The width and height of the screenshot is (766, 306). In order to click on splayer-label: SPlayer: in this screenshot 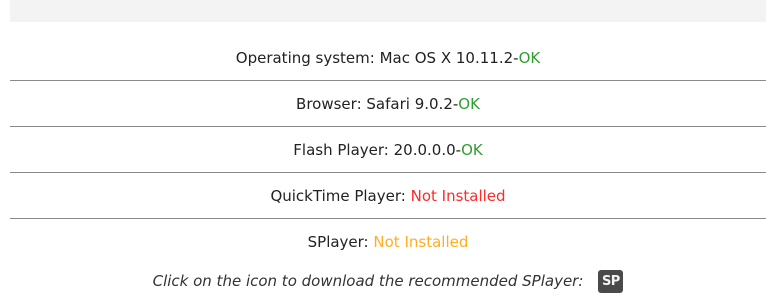, I will do `click(338, 242)`.